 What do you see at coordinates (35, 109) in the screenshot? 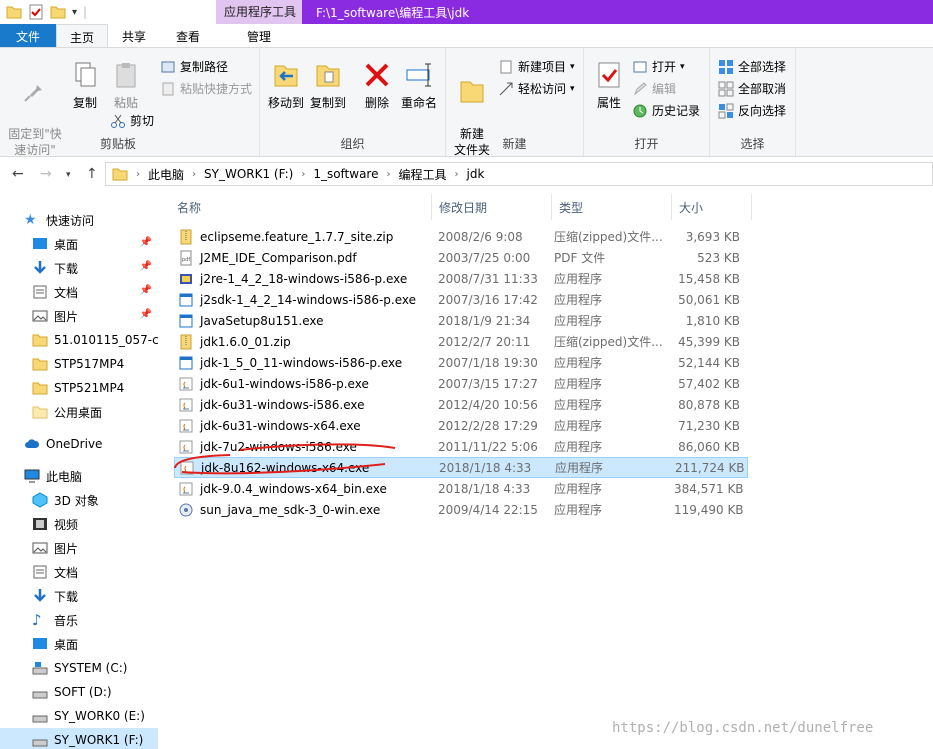
I see `pin-quick-access-button: 固定到"快 速访问"` at bounding box center [35, 109].